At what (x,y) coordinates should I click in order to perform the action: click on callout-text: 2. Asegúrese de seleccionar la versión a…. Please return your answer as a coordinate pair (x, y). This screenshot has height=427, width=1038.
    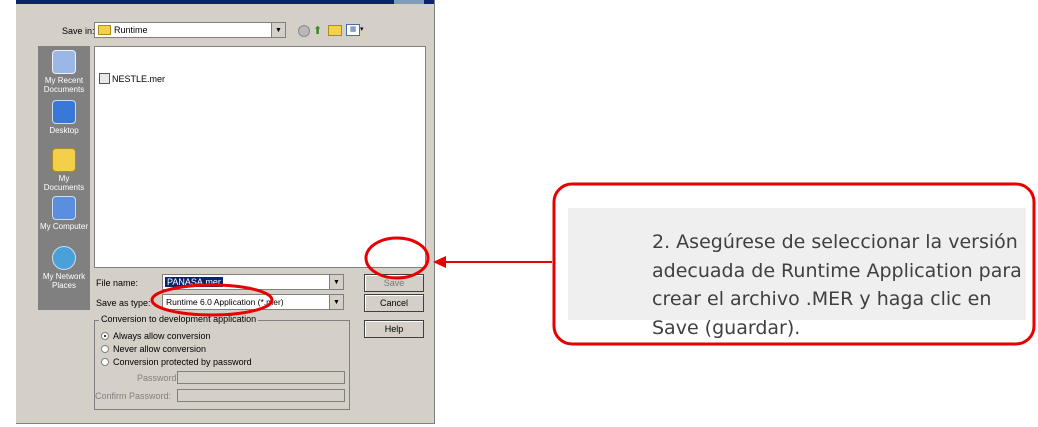
    Looking at the image, I should click on (837, 285).